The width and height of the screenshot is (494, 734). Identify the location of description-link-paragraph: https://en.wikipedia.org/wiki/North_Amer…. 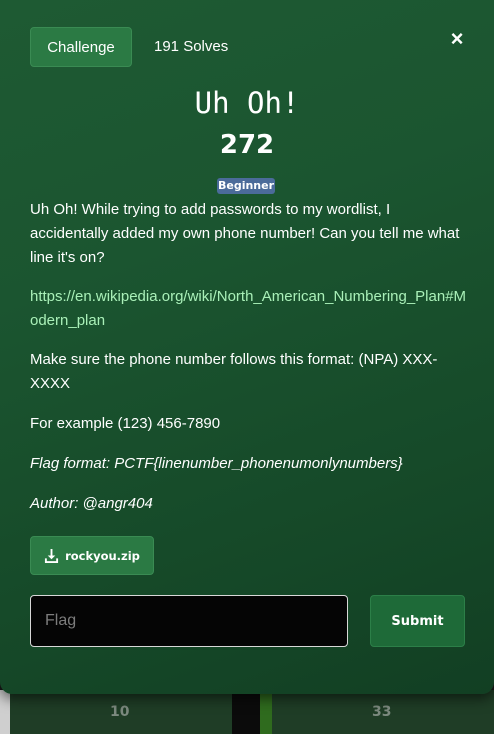
(250, 309).